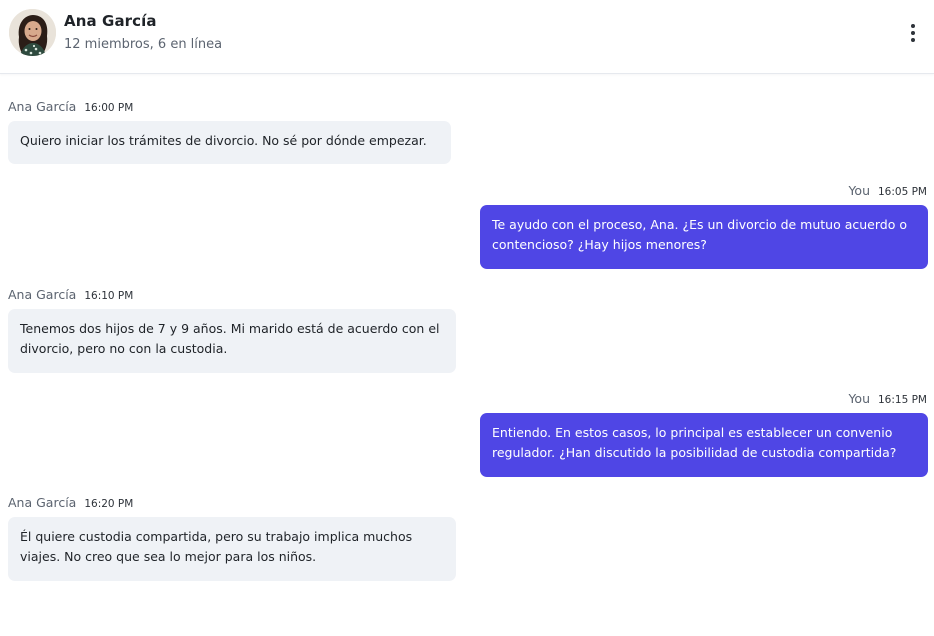  I want to click on chat-title: Ana García, so click(110, 21).